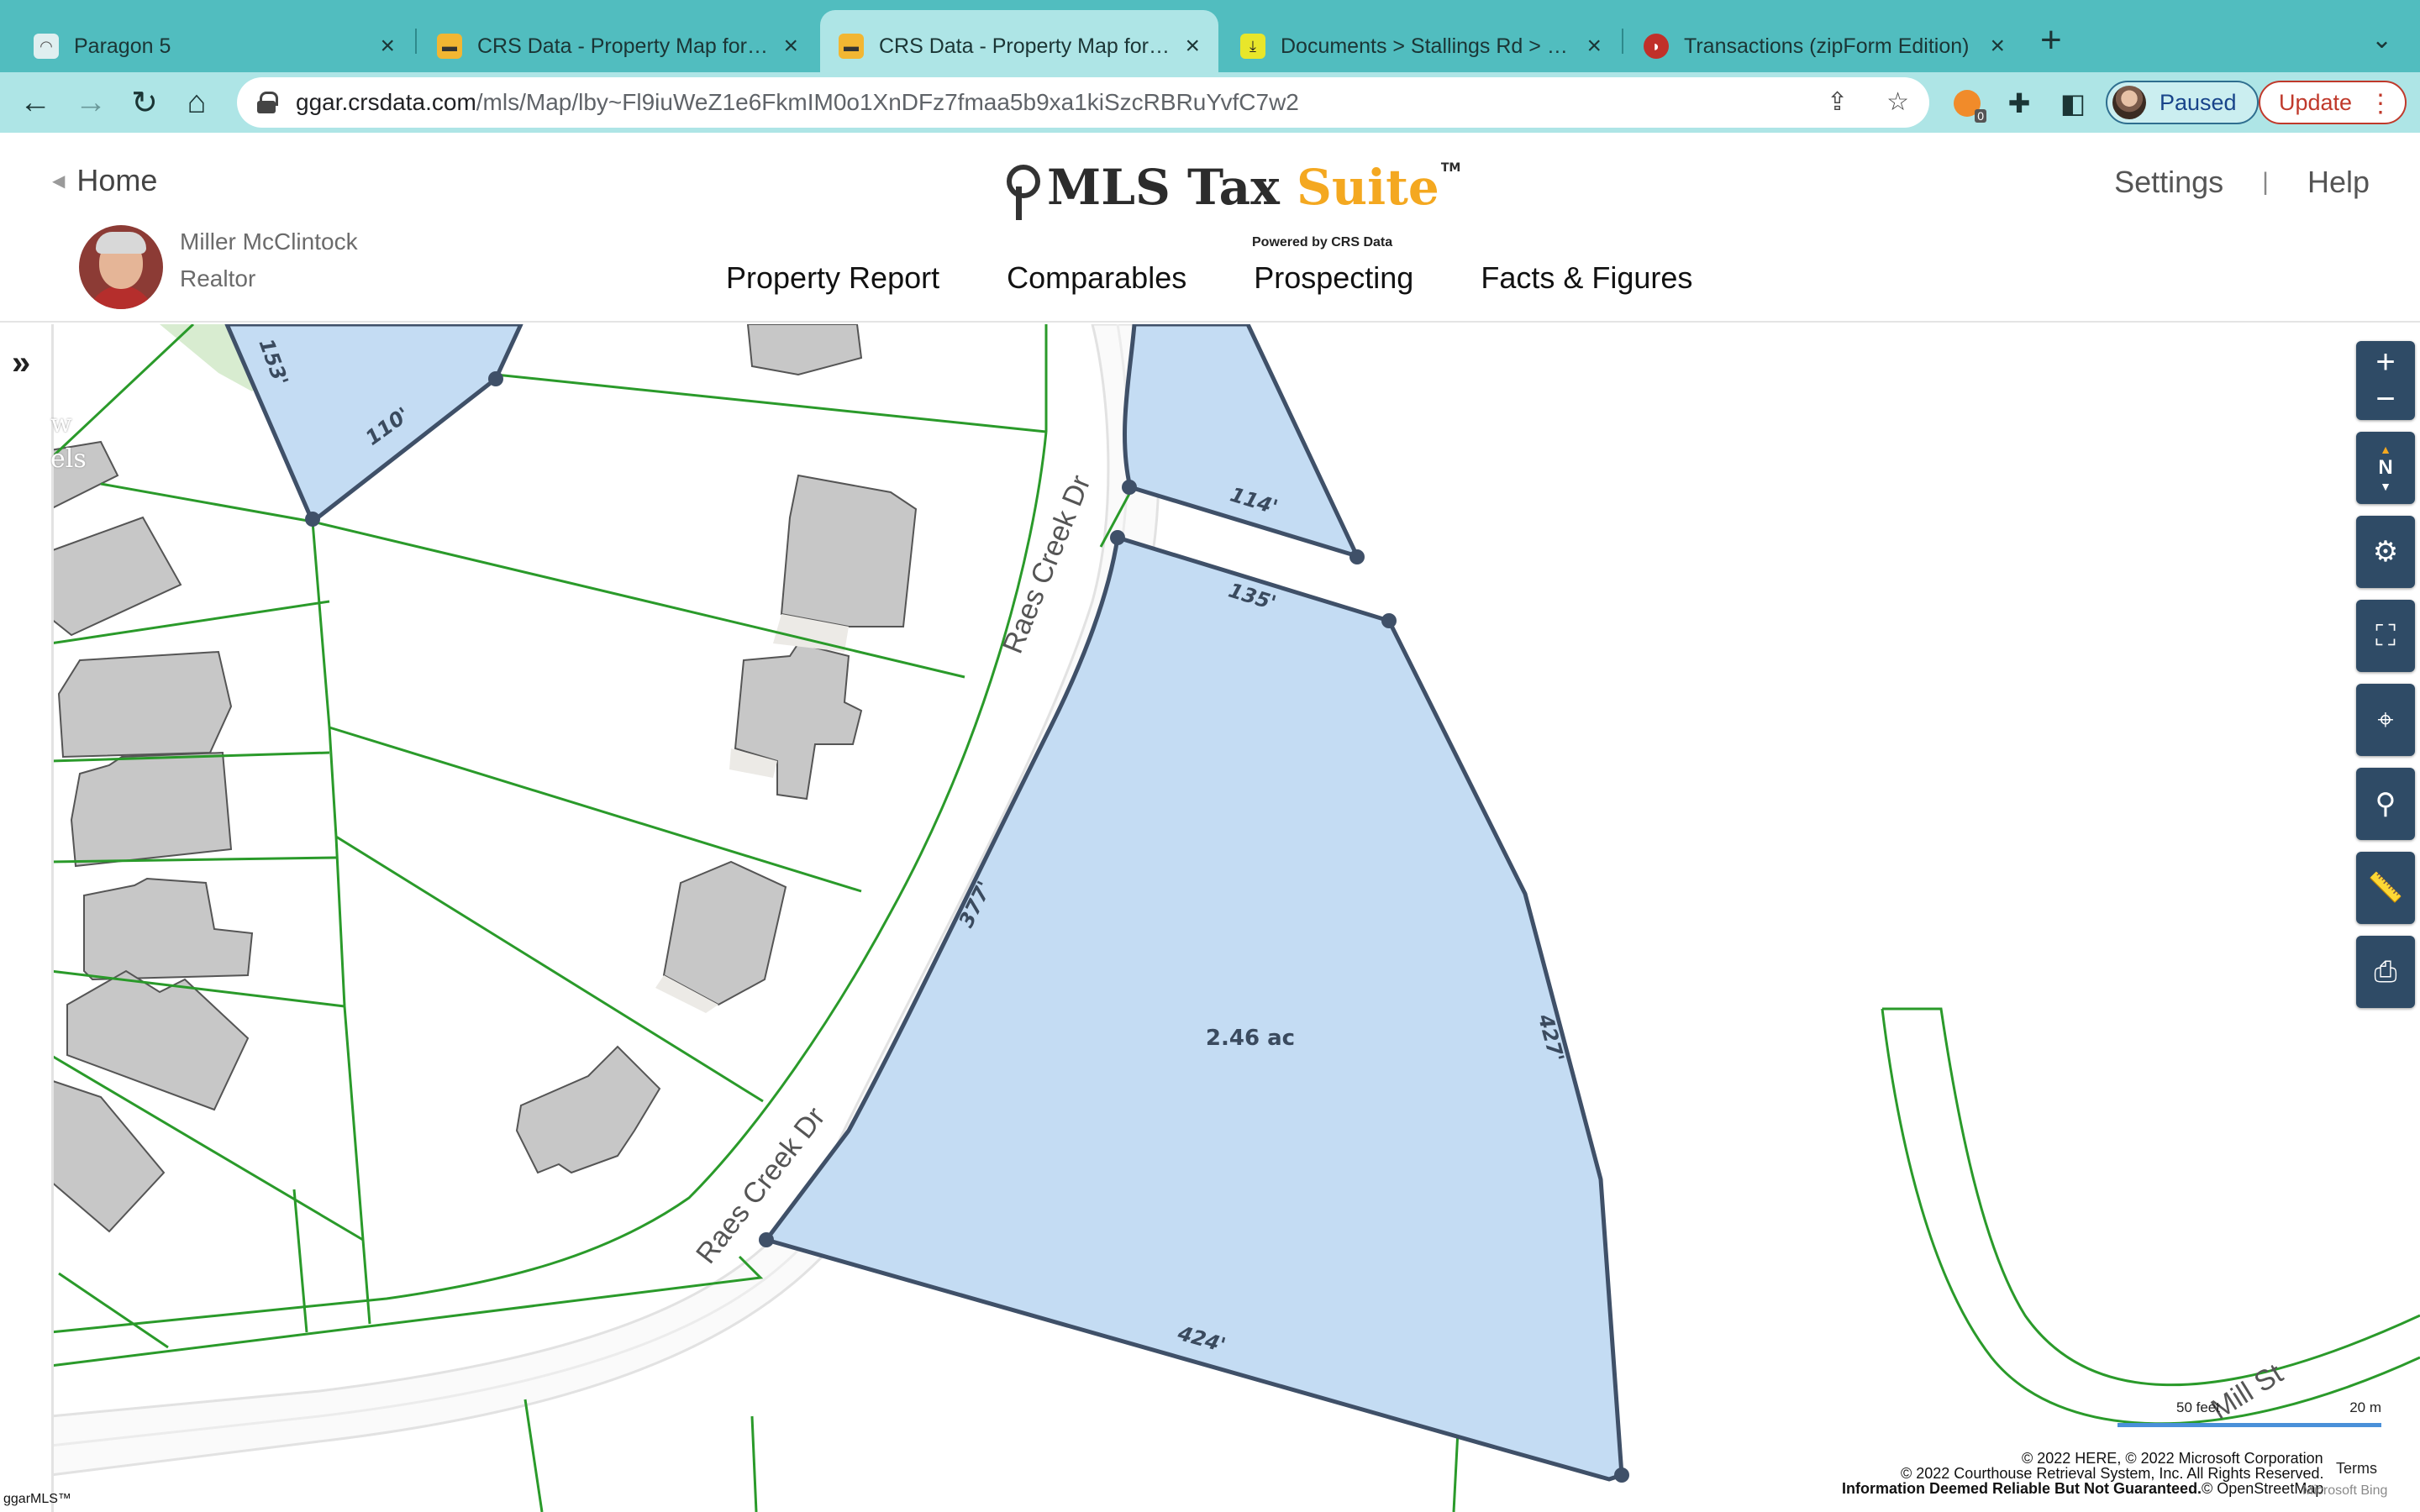  I want to click on settings-link: Settings, so click(2168, 182).